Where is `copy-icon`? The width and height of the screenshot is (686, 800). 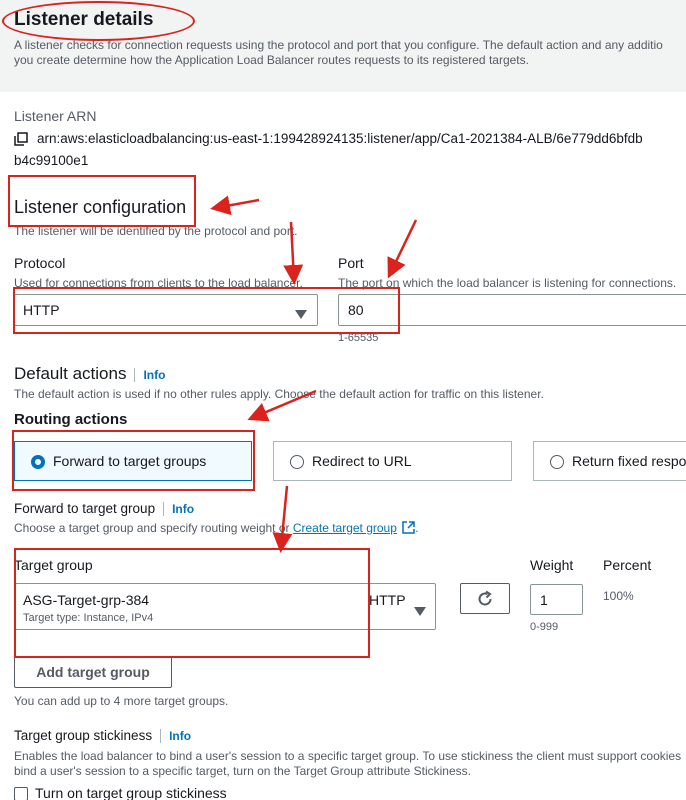
copy-icon is located at coordinates (21, 139).